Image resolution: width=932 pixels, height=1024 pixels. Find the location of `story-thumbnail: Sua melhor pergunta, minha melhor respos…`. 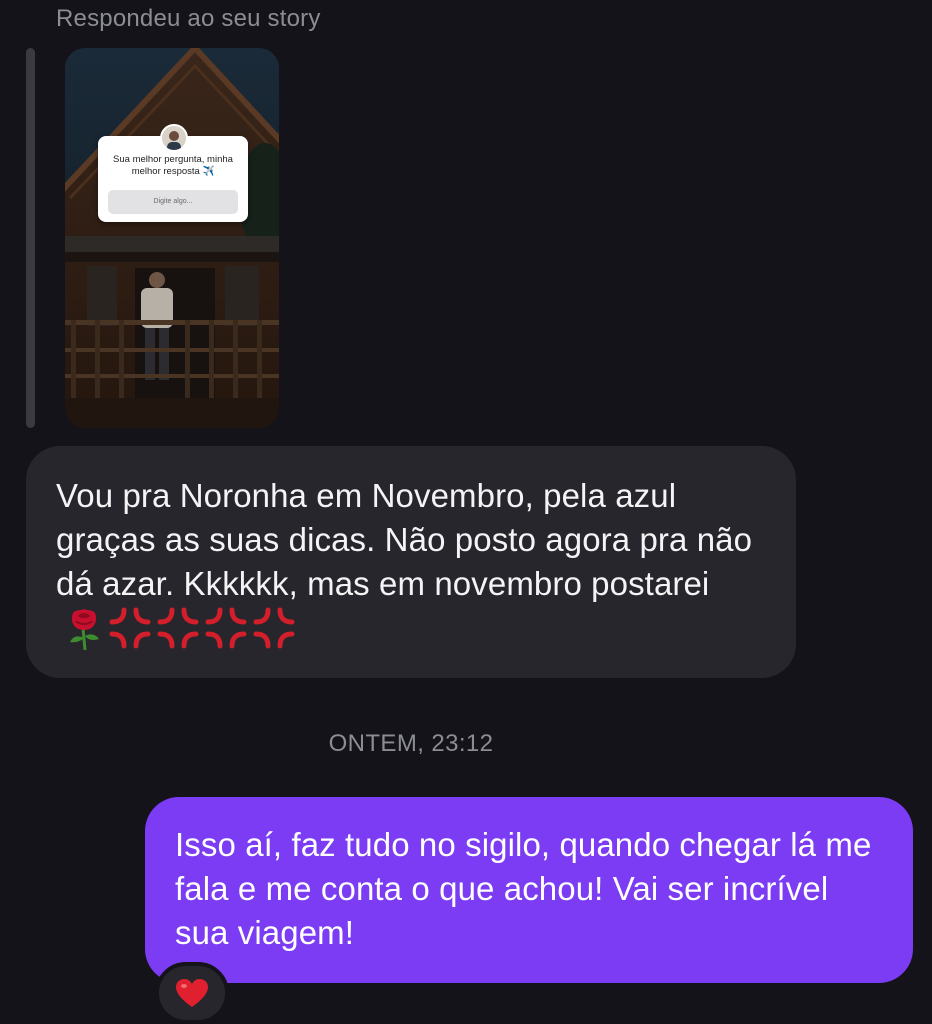

story-thumbnail: Sua melhor pergunta, minha melhor respos… is located at coordinates (172, 238).